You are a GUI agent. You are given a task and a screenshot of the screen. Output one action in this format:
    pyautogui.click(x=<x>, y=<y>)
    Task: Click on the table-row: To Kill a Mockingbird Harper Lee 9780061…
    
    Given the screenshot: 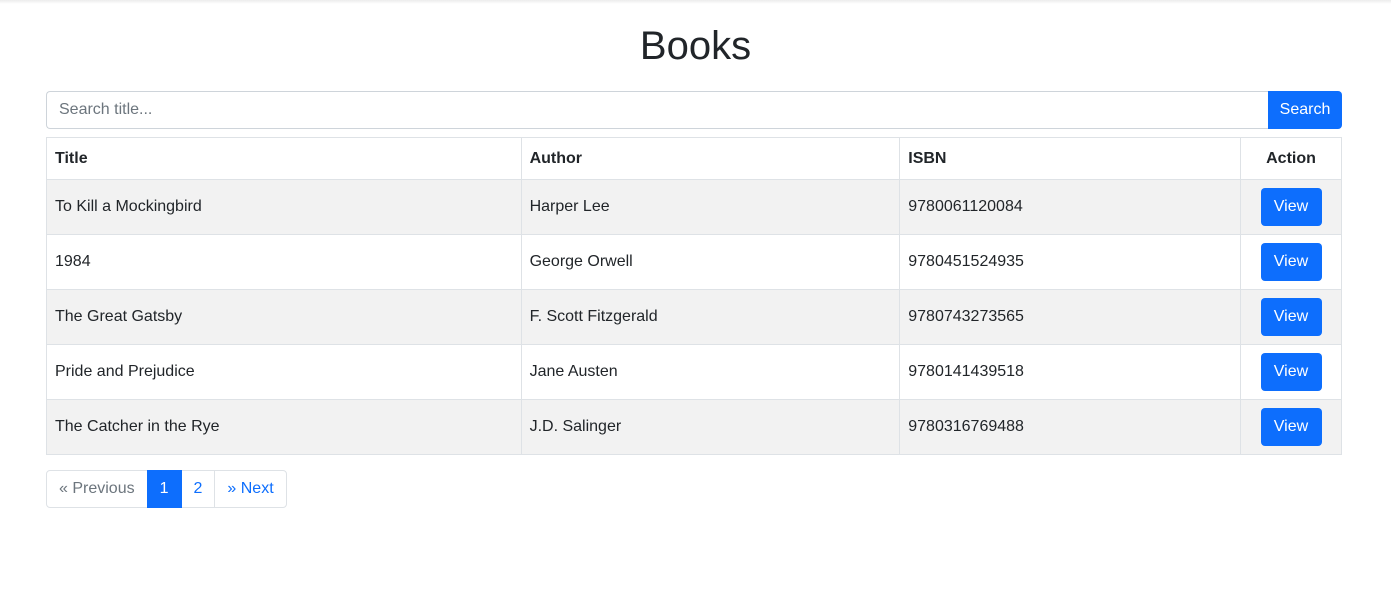 What is the action you would take?
    pyautogui.click(x=694, y=207)
    